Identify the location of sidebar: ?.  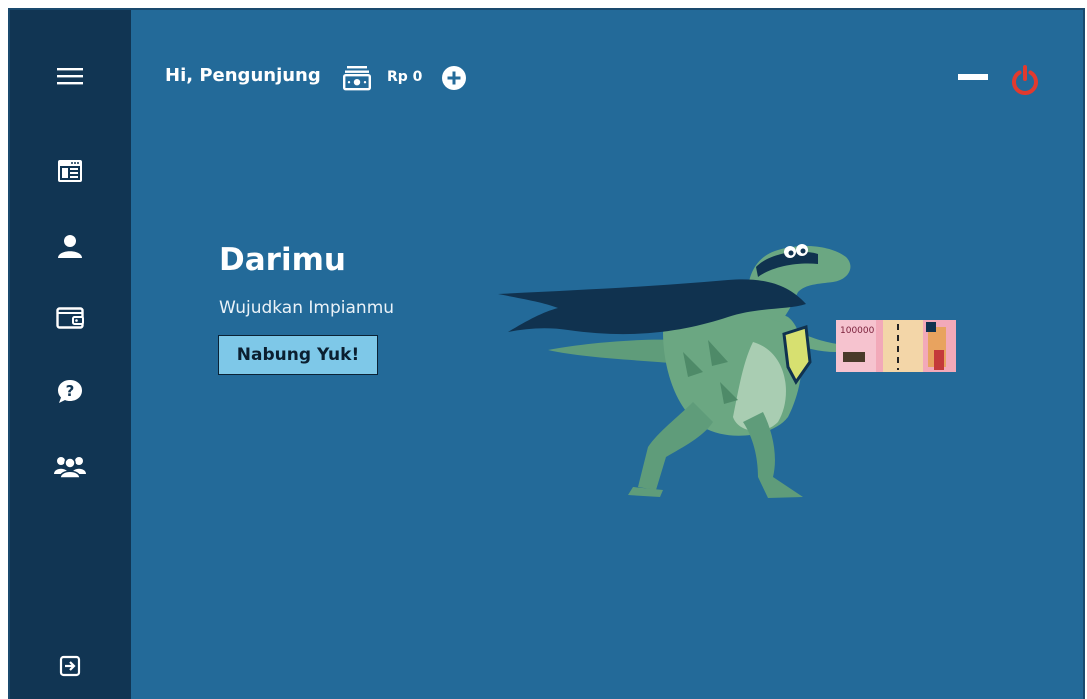
(70, 354).